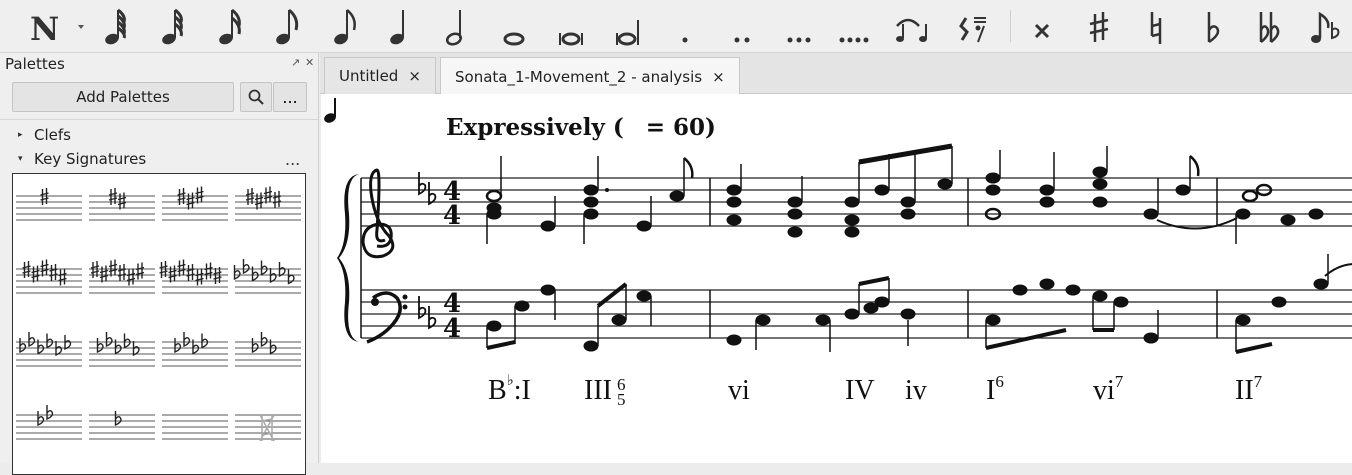 The image size is (1352, 475). Describe the element at coordinates (122, 204) in the screenshot. I see `key-signature-2-sharps-icon` at that location.